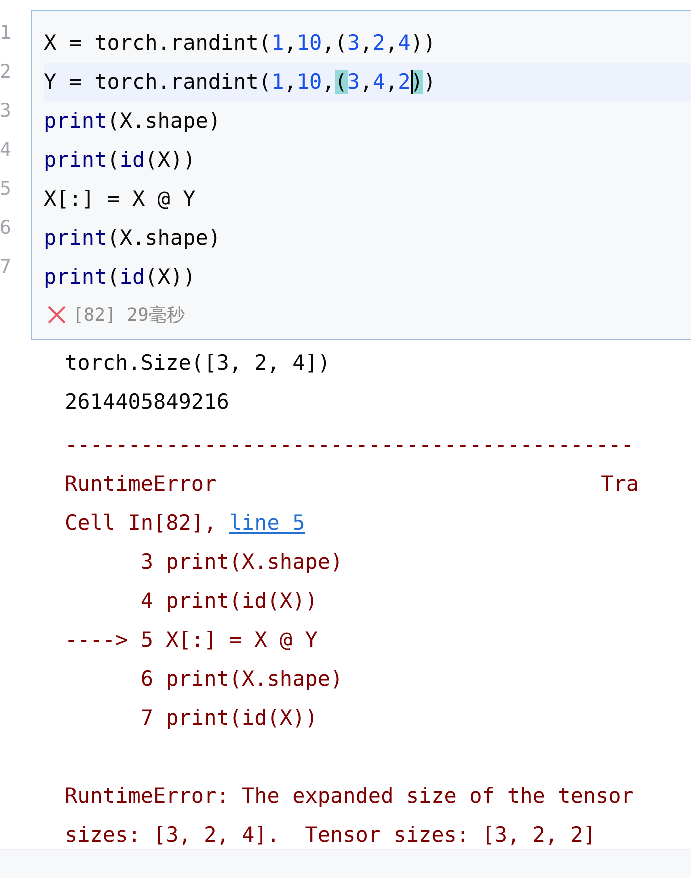  I want to click on code-line: X[:] = X @ Y, so click(120, 199).